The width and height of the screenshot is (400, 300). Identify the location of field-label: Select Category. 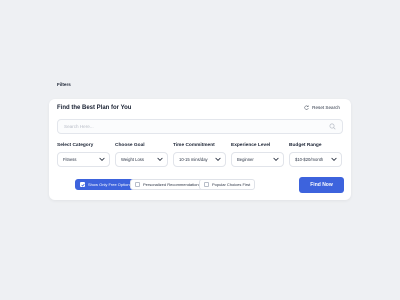
(75, 145).